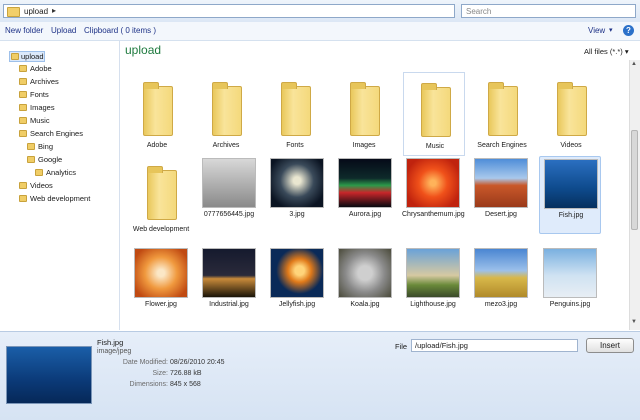 The width and height of the screenshot is (640, 420). I want to click on new-folder-button: New folder, so click(24, 30).